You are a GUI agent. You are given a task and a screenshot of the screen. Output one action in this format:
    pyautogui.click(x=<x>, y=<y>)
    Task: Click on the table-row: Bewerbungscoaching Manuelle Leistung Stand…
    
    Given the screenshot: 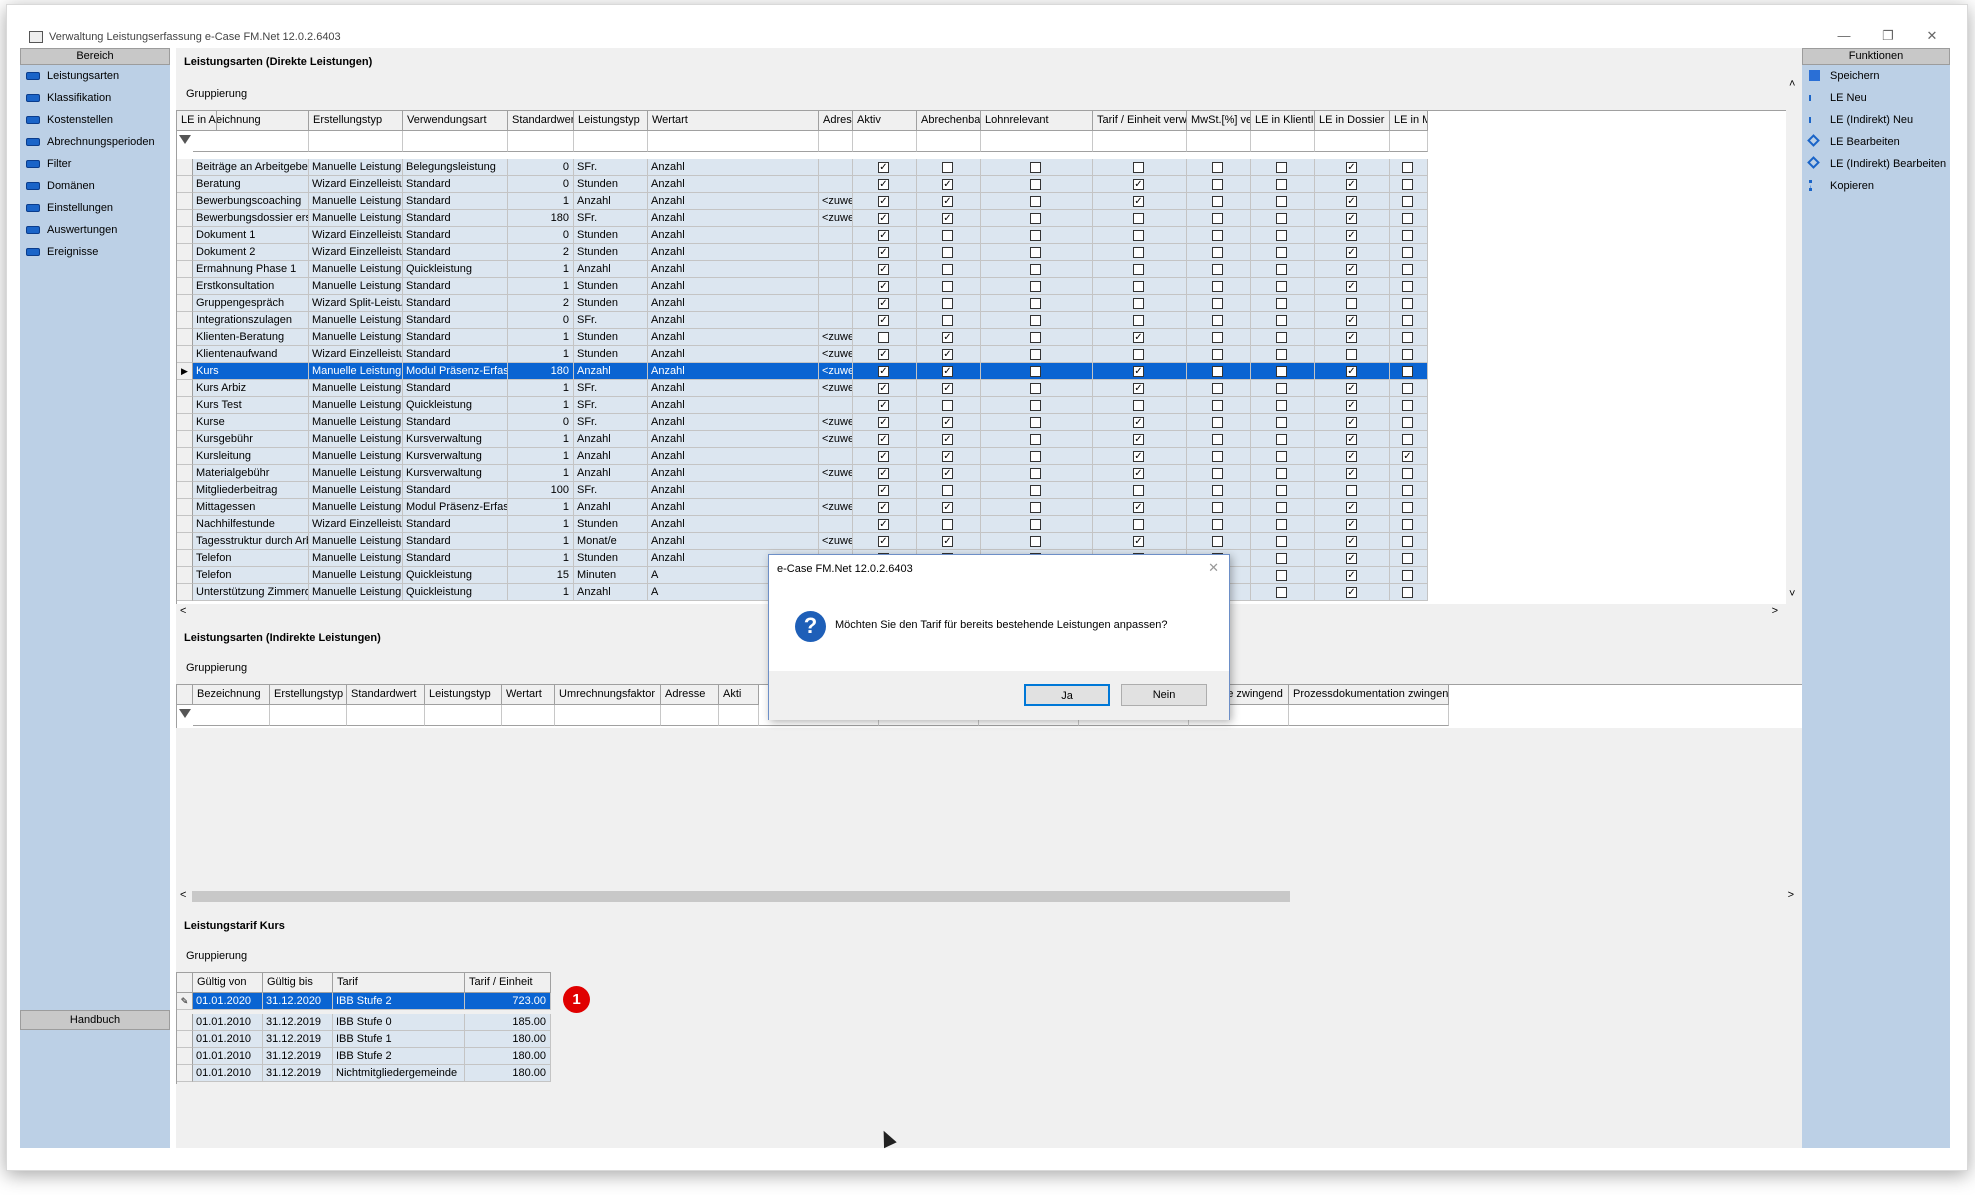 What is the action you would take?
    pyautogui.click(x=802, y=201)
    